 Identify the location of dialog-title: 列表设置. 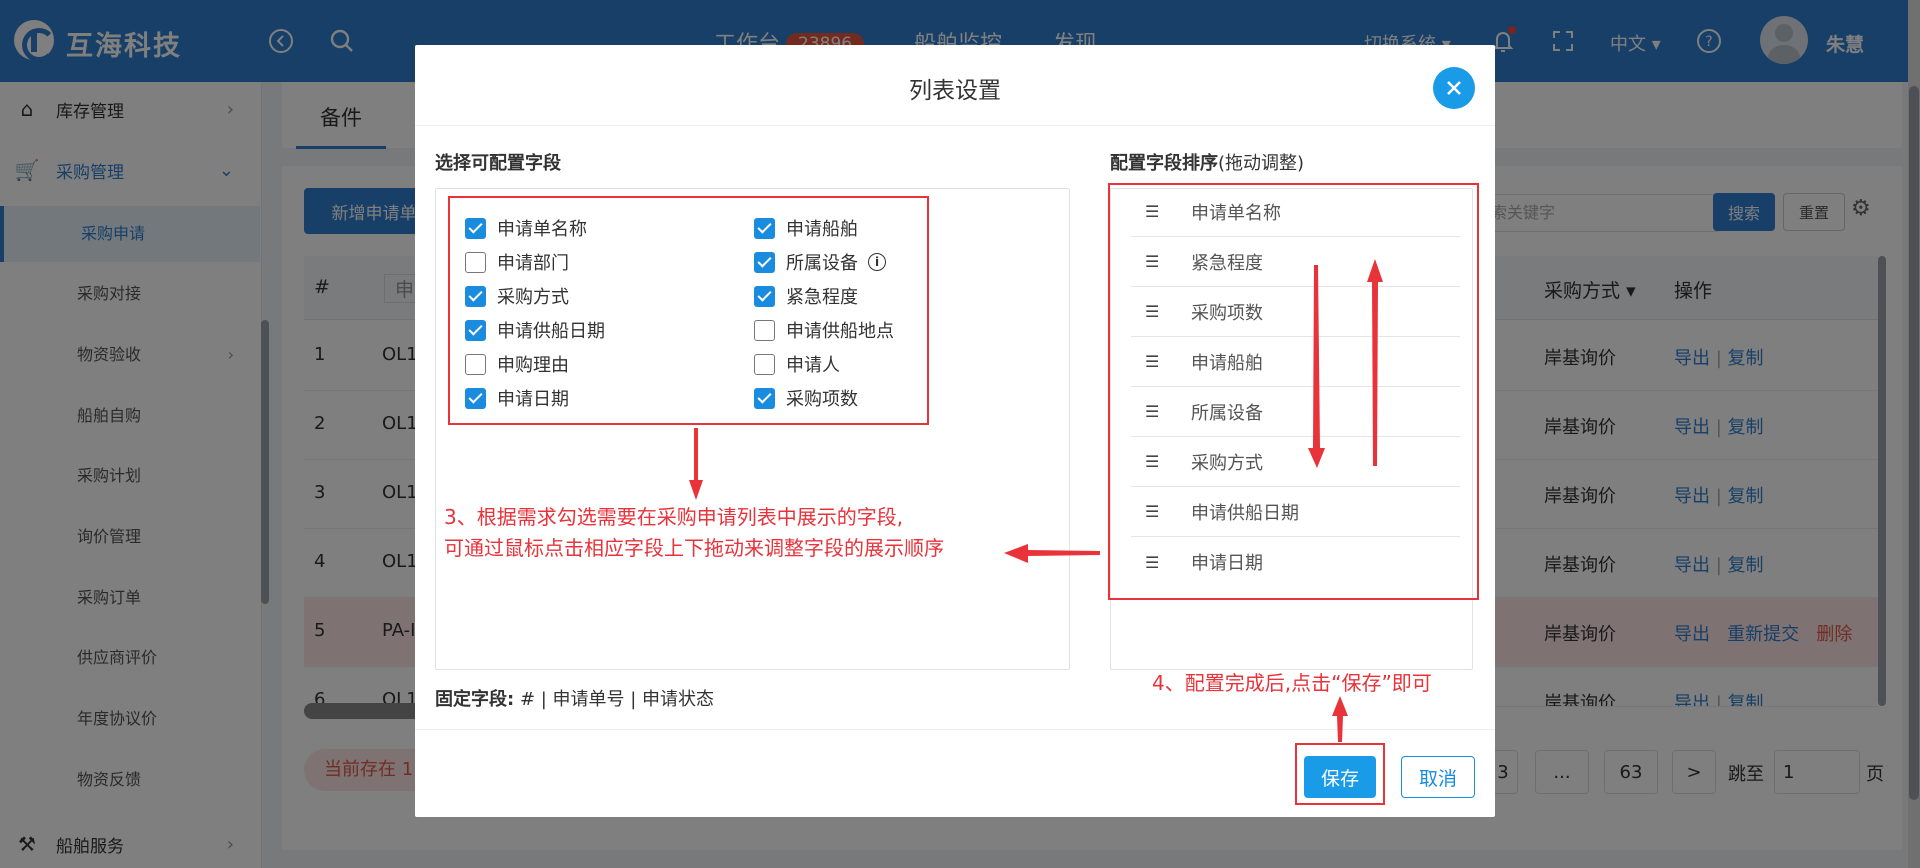
(955, 91).